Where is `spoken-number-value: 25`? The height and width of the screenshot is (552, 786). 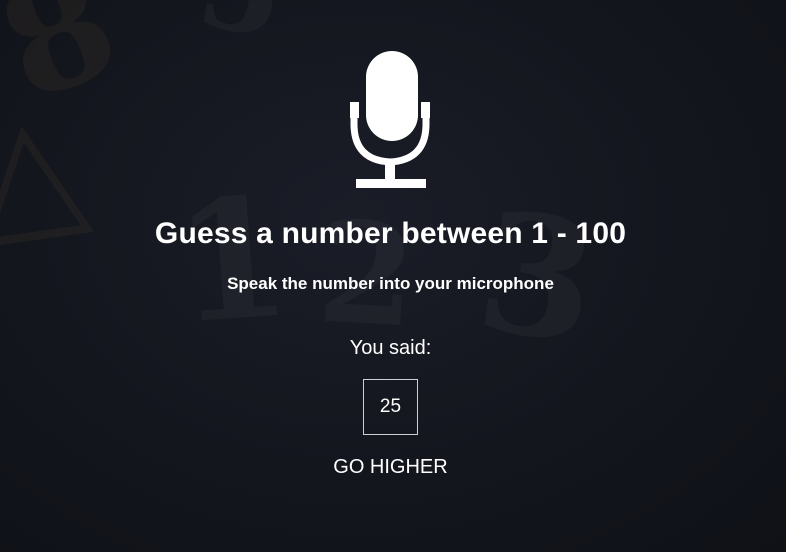
spoken-number-value: 25 is located at coordinates (390, 406).